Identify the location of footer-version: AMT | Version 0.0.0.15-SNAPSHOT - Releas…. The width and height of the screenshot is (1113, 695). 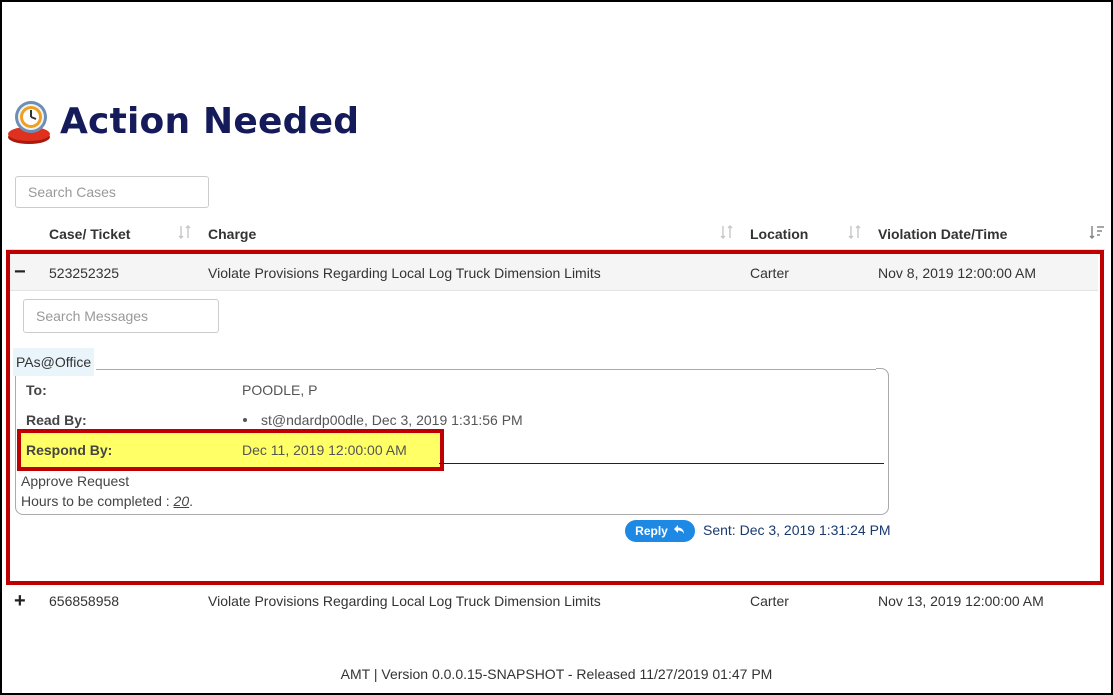
(556, 674).